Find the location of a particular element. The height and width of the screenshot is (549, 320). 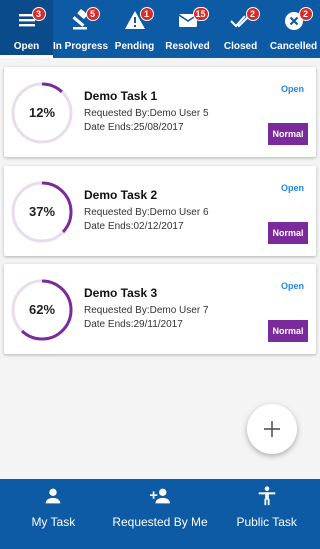

tab-label-pending: Pending is located at coordinates (134, 46).